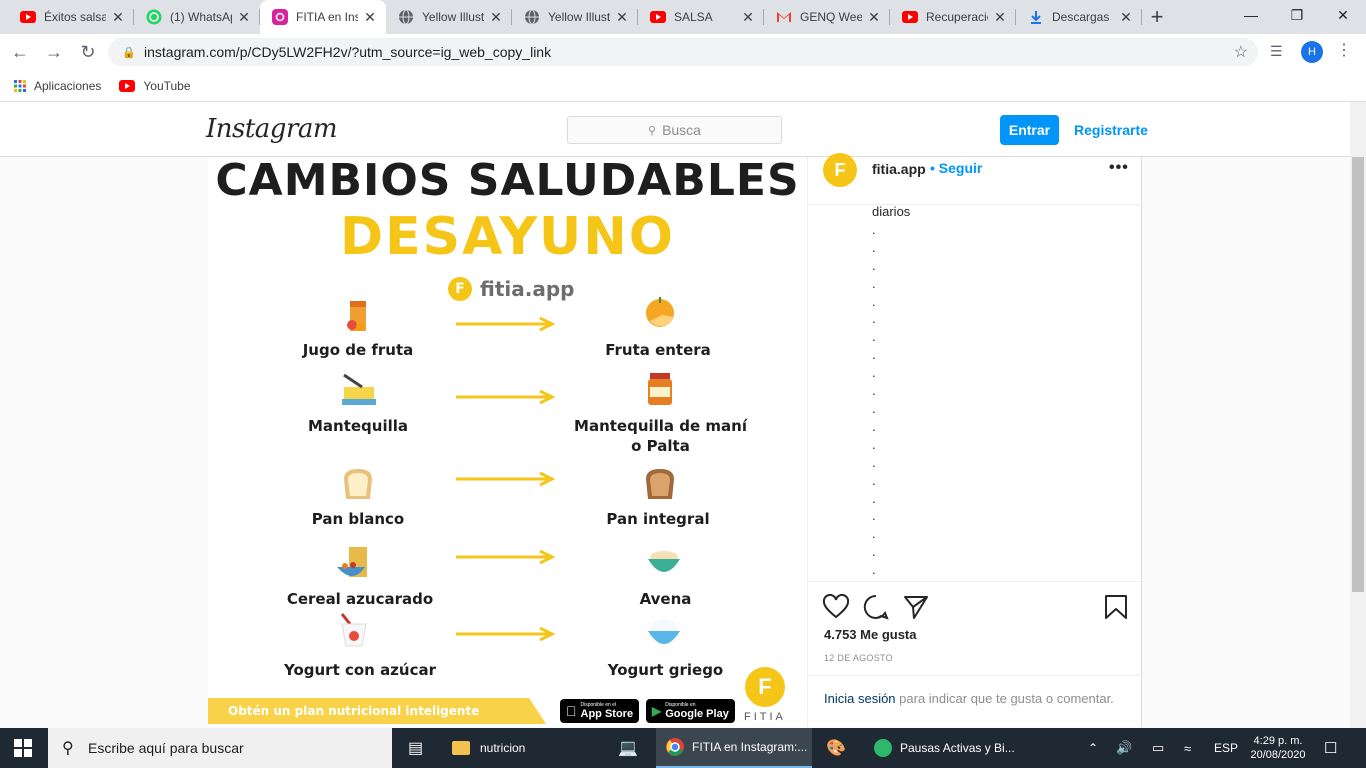  What do you see at coordinates (683, 86) in the screenshot?
I see `bookmarks-bar: Aplicaciones YouTube` at bounding box center [683, 86].